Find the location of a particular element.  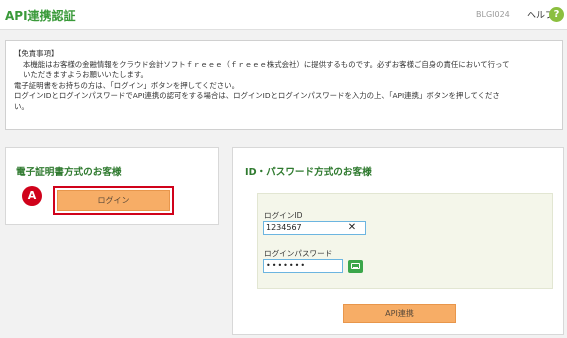

software-keyboard-icon is located at coordinates (355, 266).